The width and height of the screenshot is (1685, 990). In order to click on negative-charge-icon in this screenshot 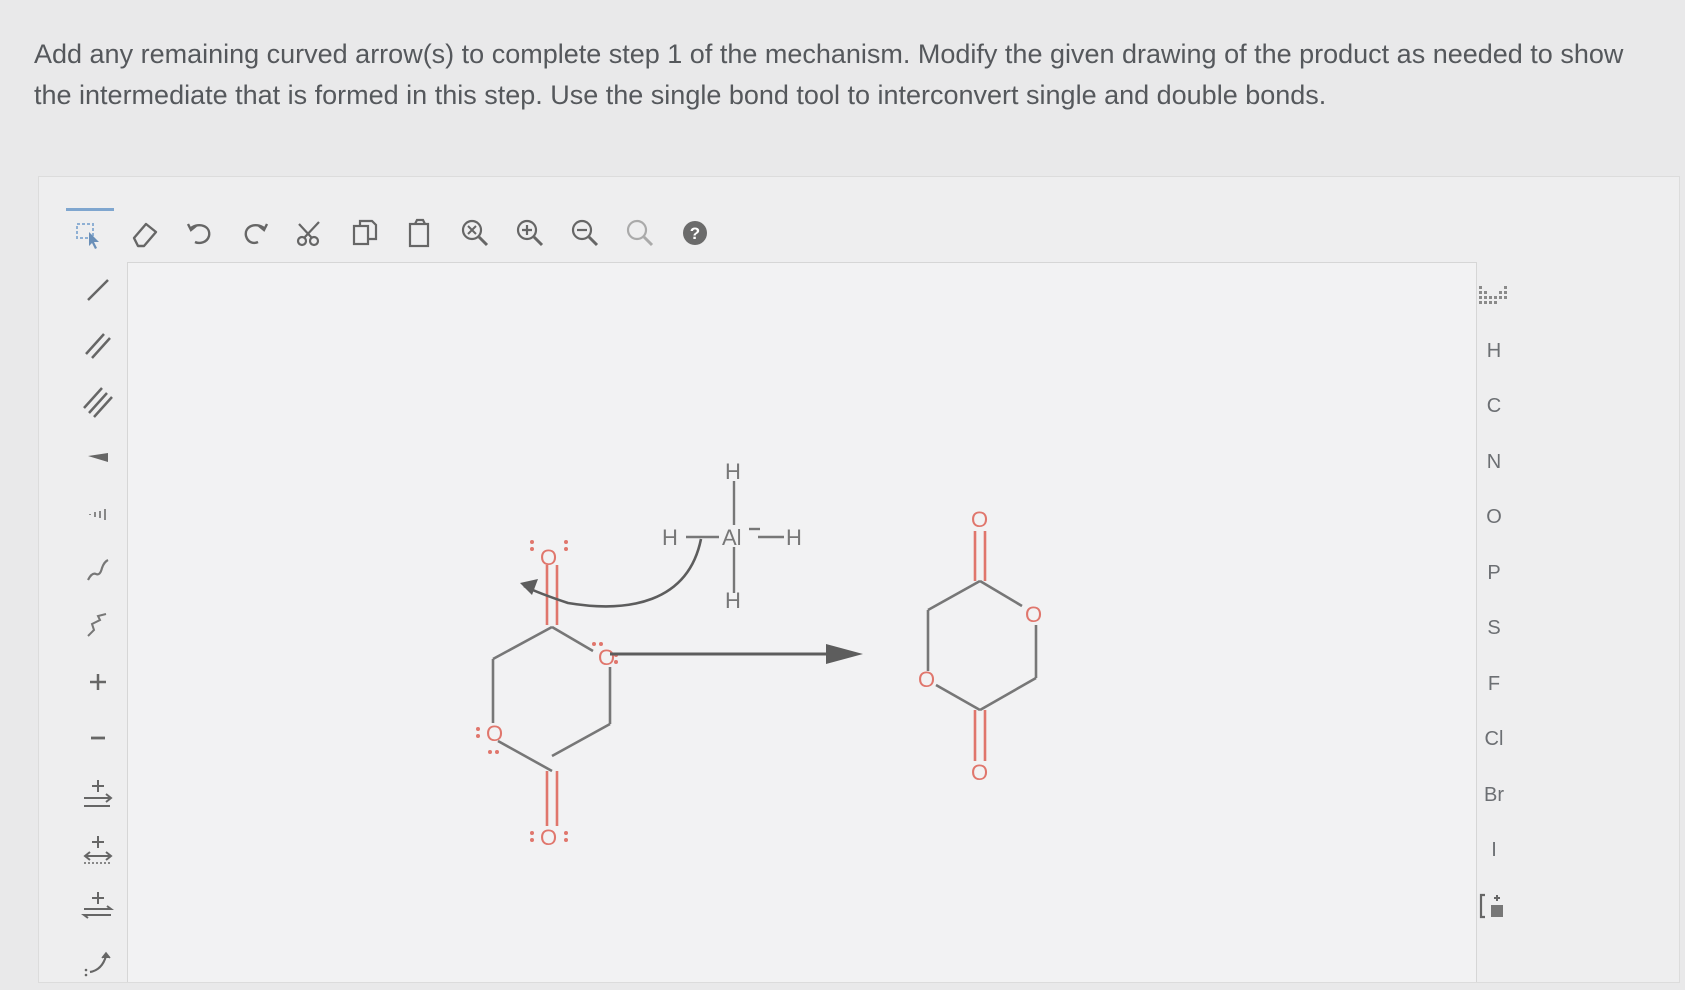, I will do `click(98, 738)`.